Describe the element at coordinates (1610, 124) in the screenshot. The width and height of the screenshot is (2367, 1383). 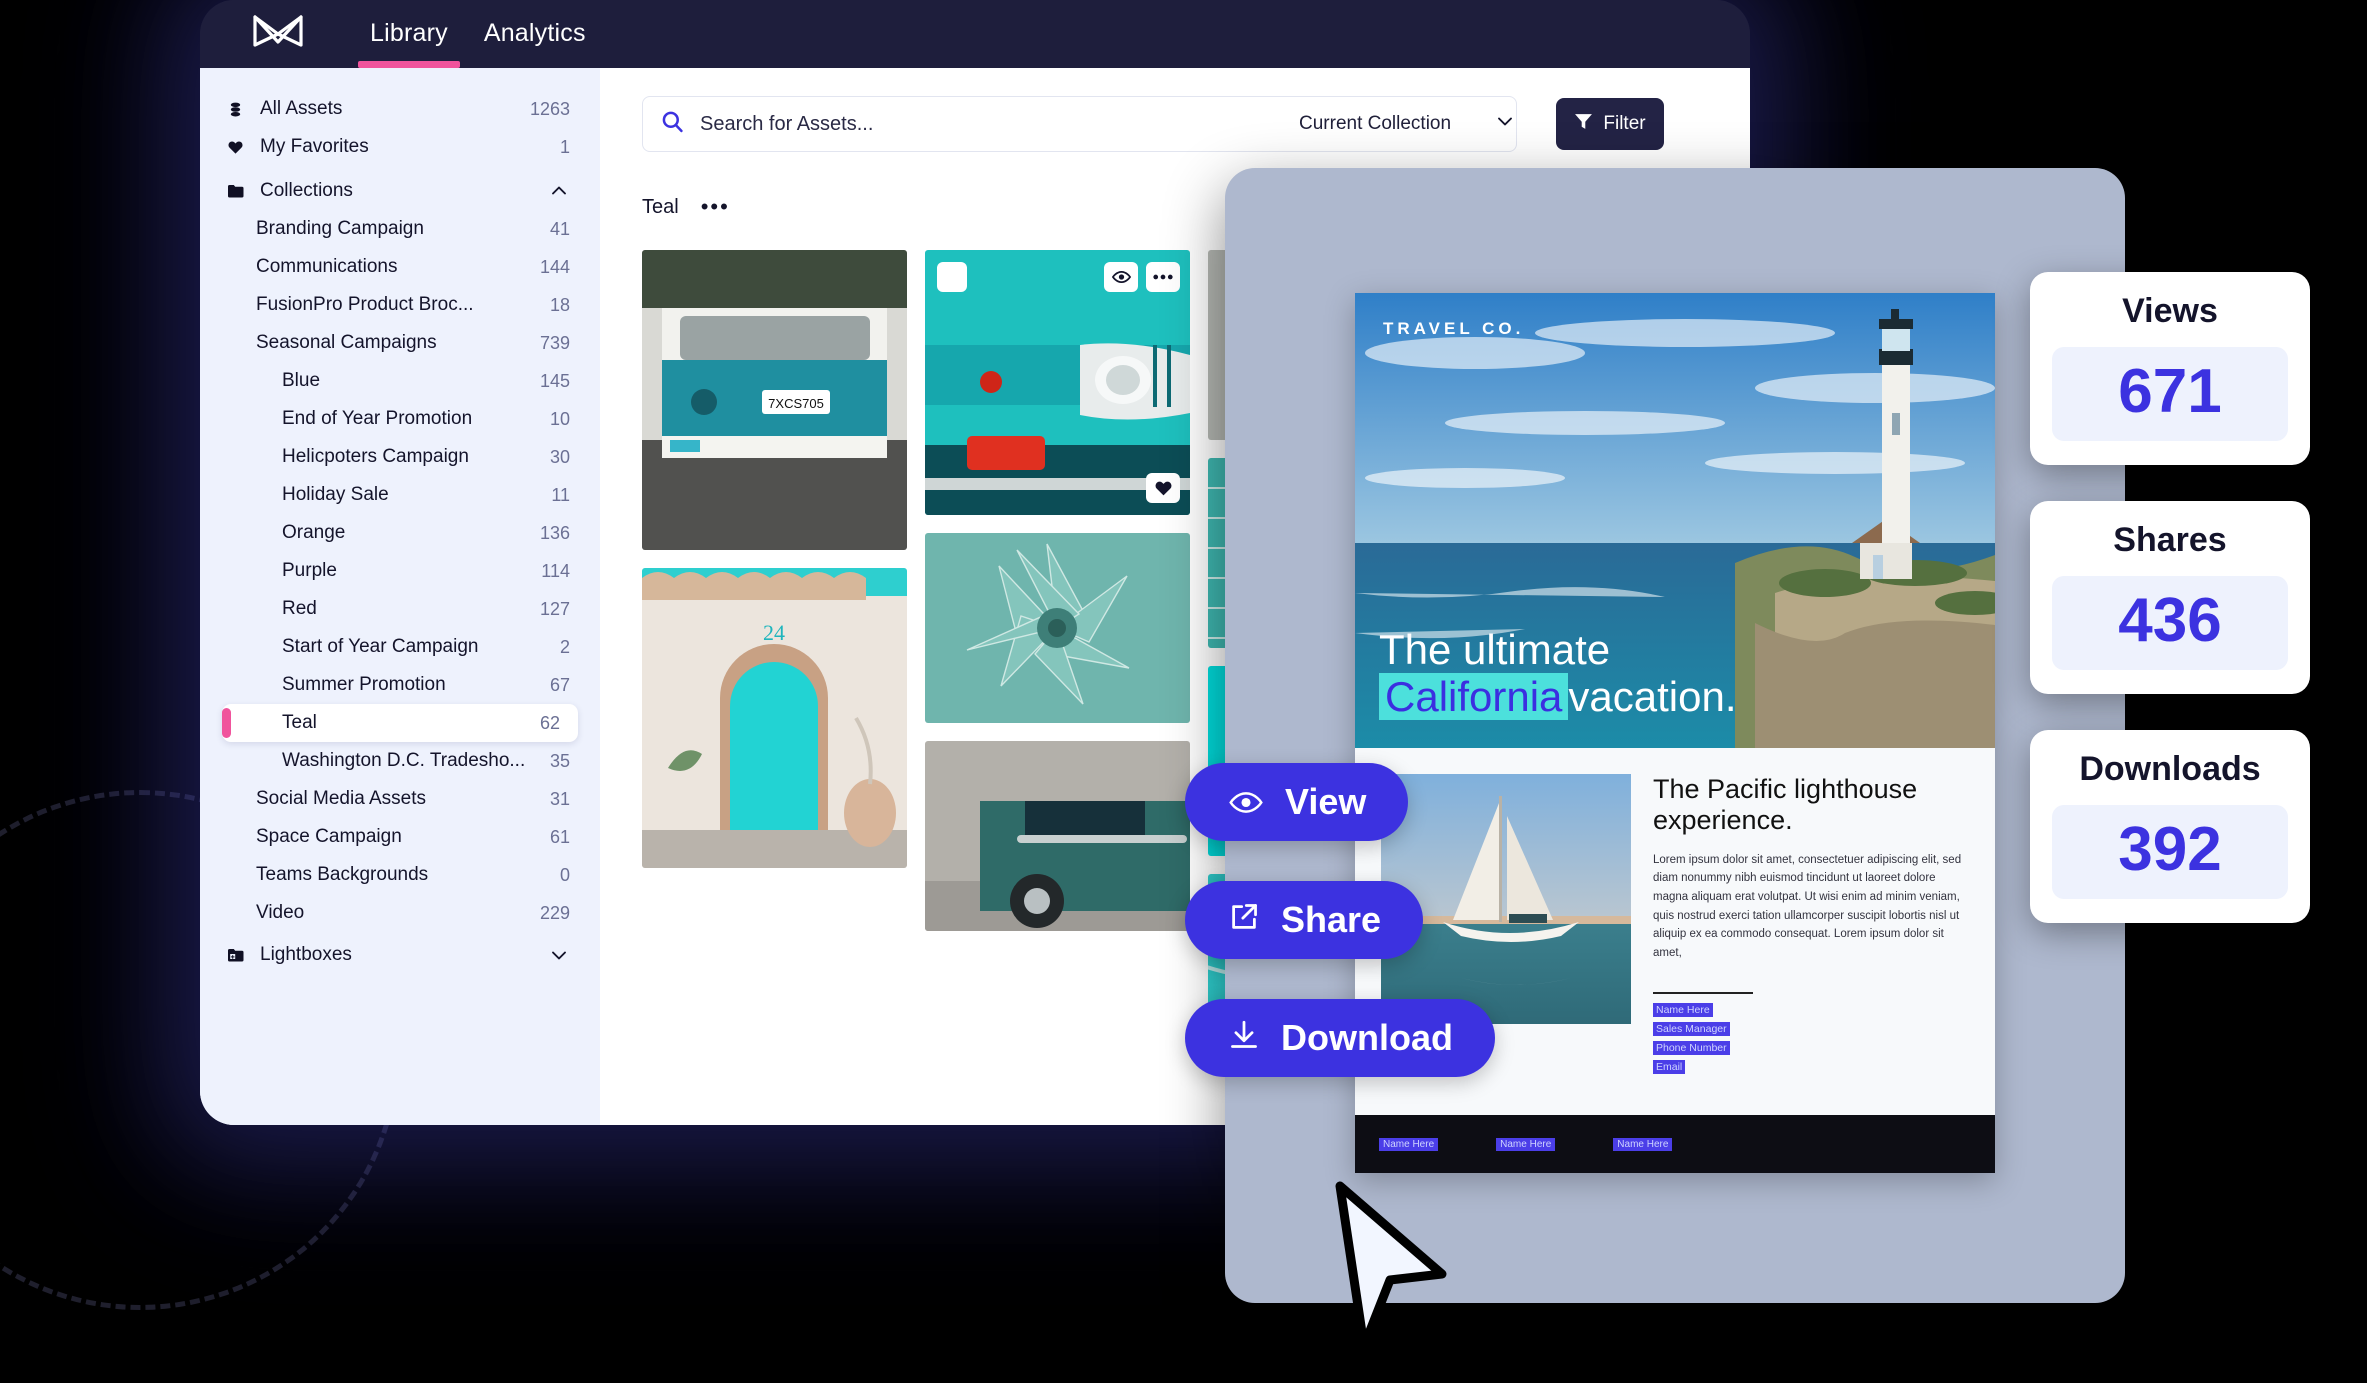
I see `filter-button: Filter` at that location.